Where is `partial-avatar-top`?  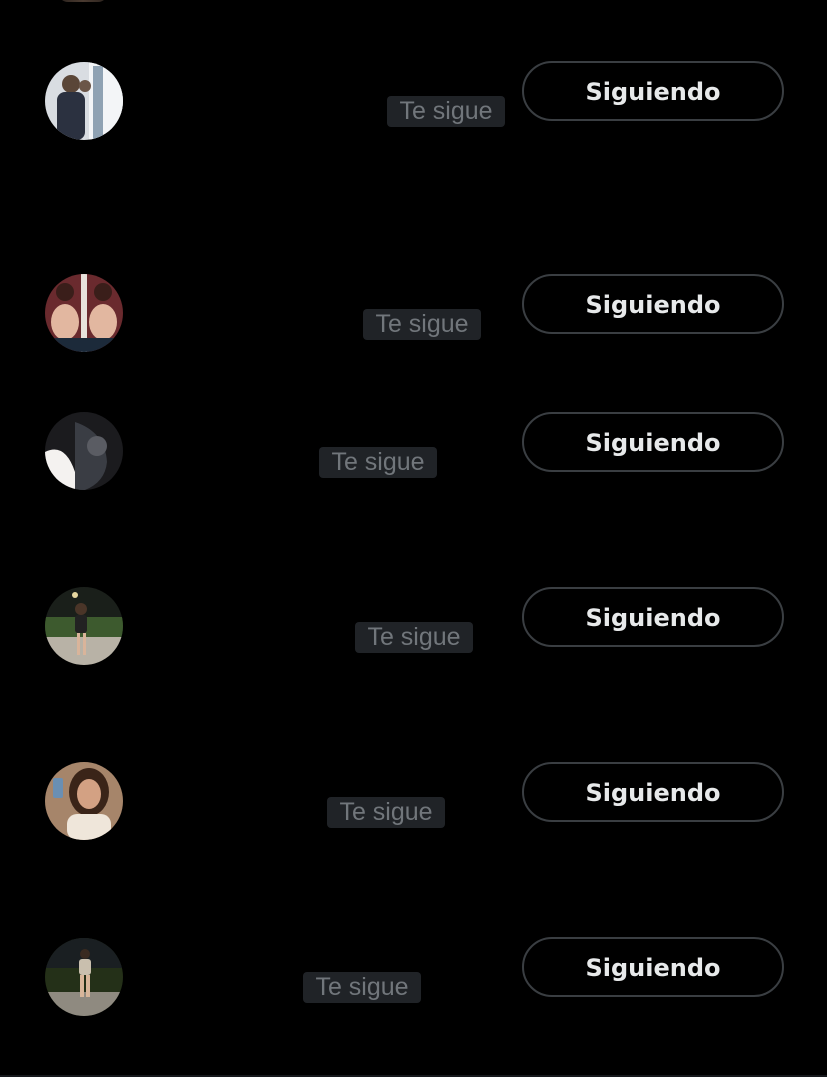 partial-avatar-top is located at coordinates (83, 1).